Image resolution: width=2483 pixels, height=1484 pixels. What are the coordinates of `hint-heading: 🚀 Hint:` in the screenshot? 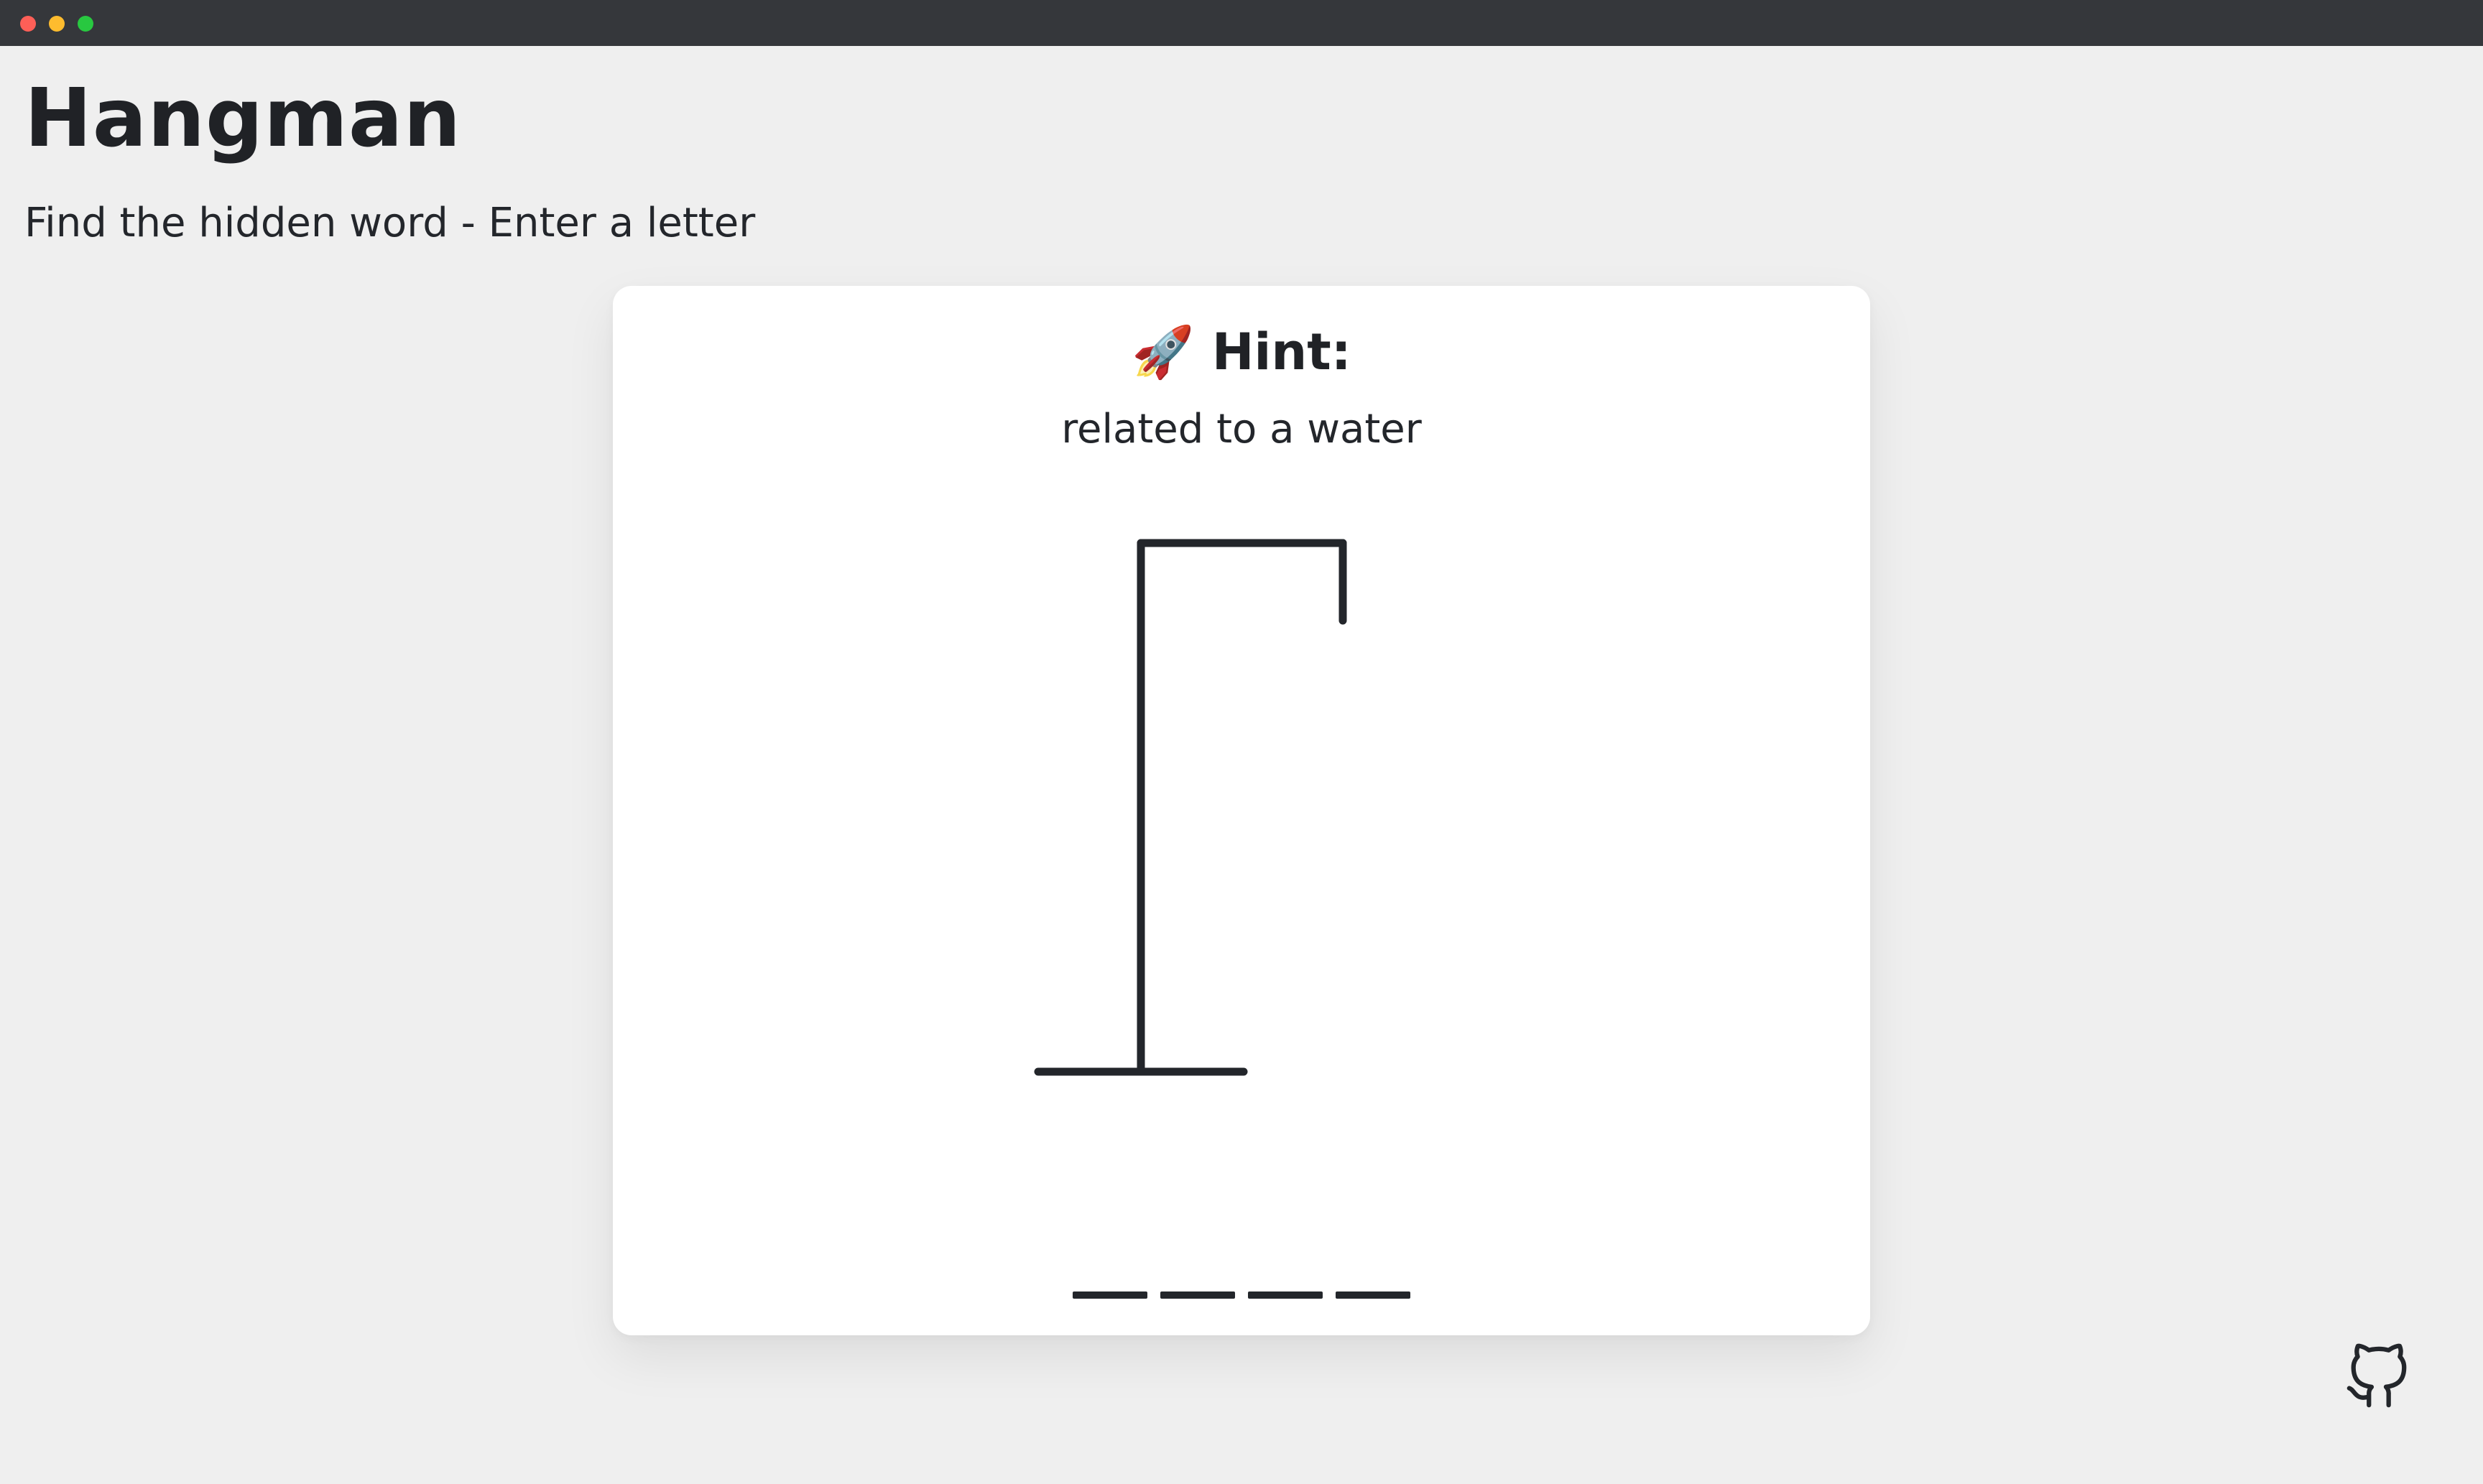 It's located at (1241, 352).